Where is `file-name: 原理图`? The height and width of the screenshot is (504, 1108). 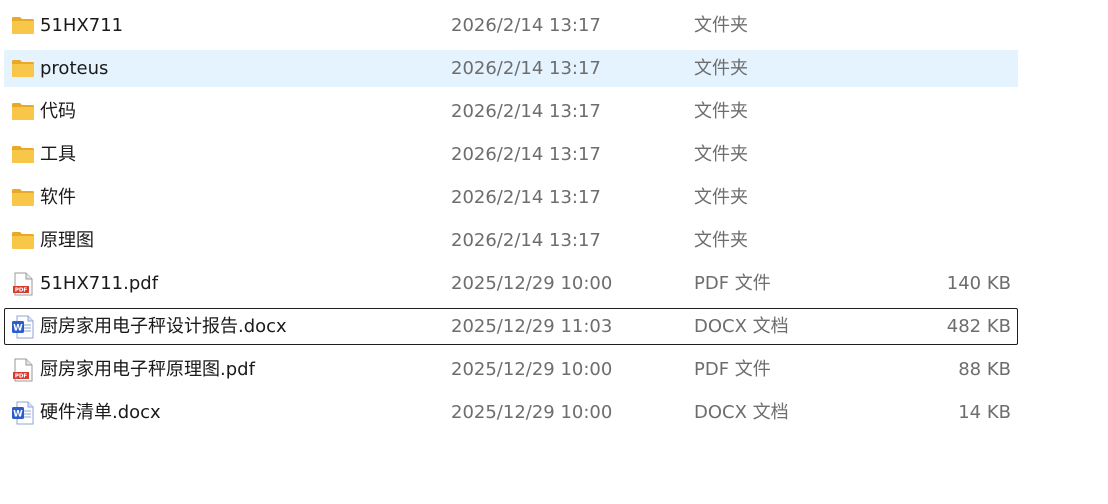 file-name: 原理图 is located at coordinates (67, 240).